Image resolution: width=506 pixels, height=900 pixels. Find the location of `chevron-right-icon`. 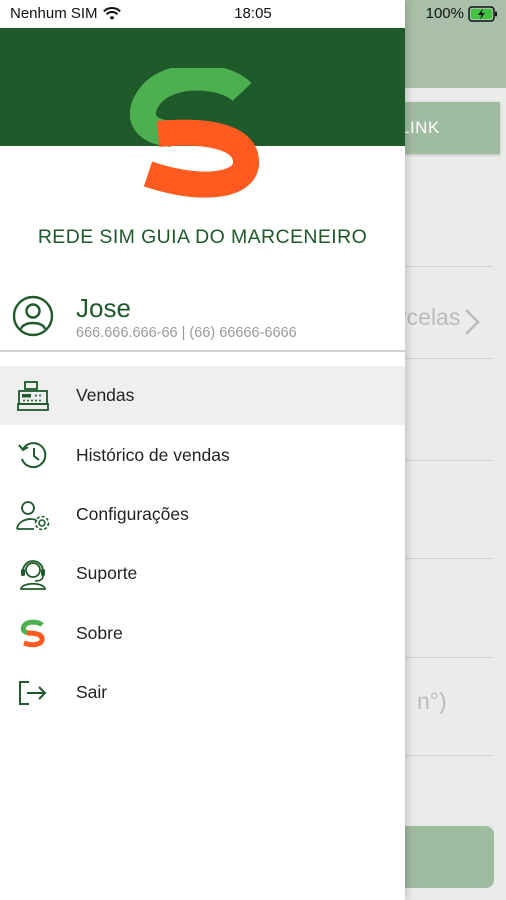

chevron-right-icon is located at coordinates (472, 322).